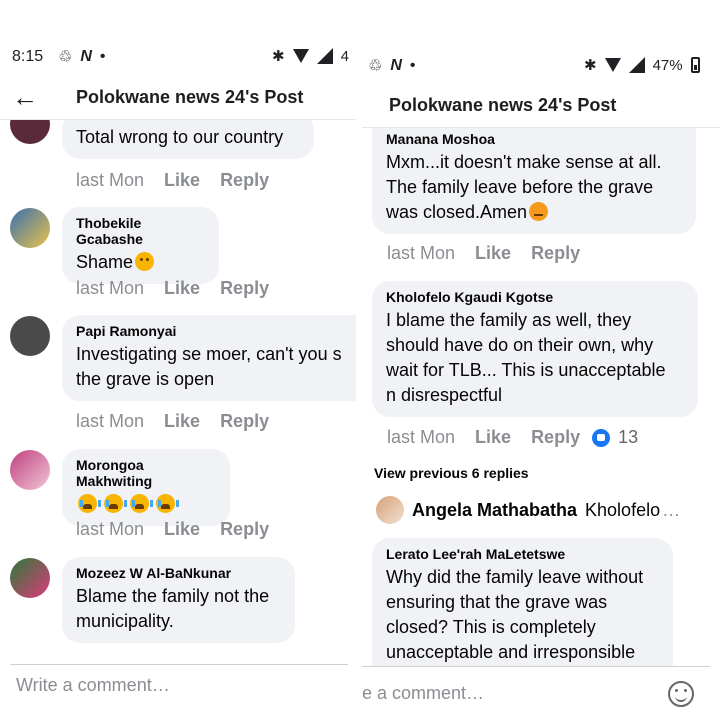 The image size is (720, 720). I want to click on comment-text-line: the grave is open, so click(145, 379).